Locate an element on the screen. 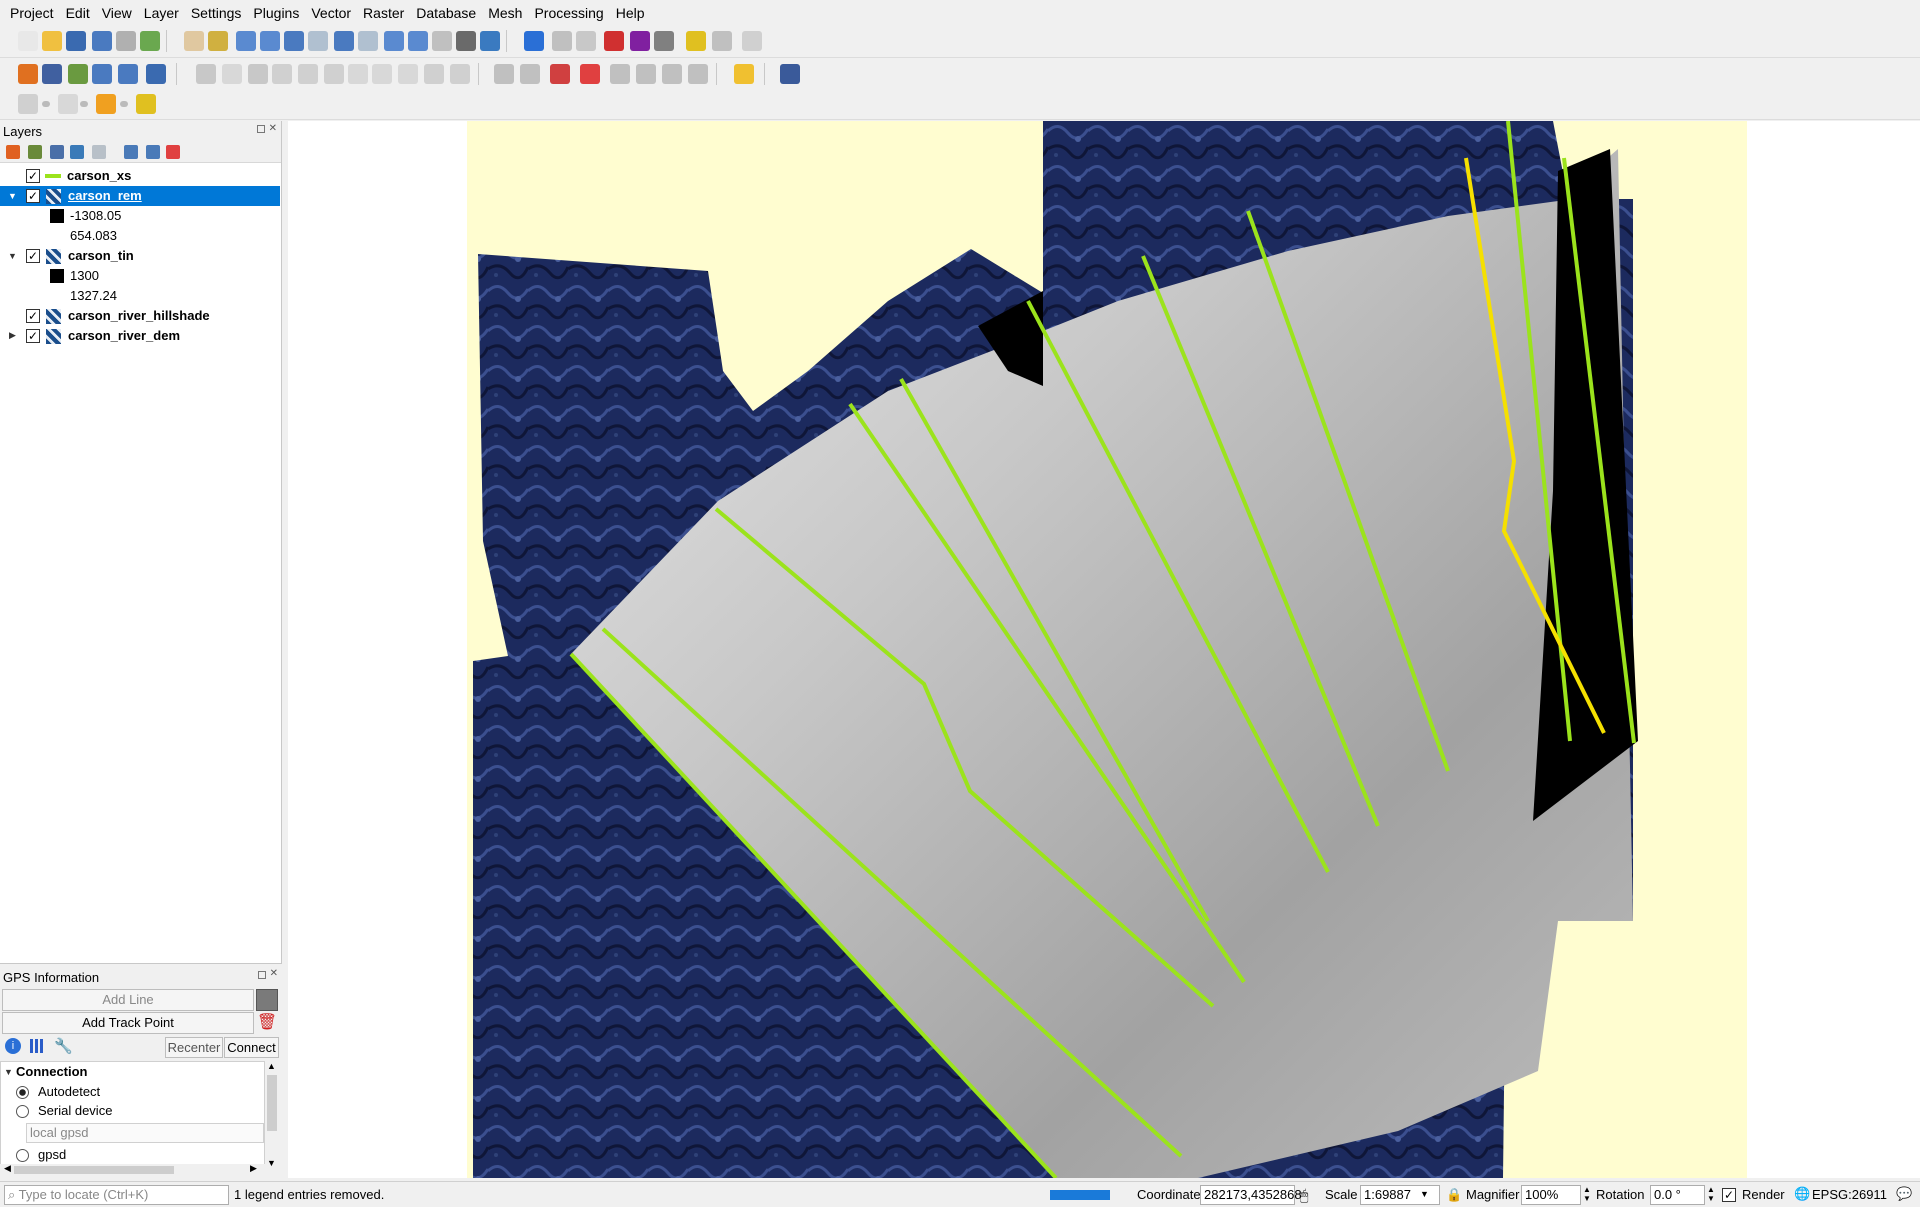  zoom-last-icon is located at coordinates (394, 41).